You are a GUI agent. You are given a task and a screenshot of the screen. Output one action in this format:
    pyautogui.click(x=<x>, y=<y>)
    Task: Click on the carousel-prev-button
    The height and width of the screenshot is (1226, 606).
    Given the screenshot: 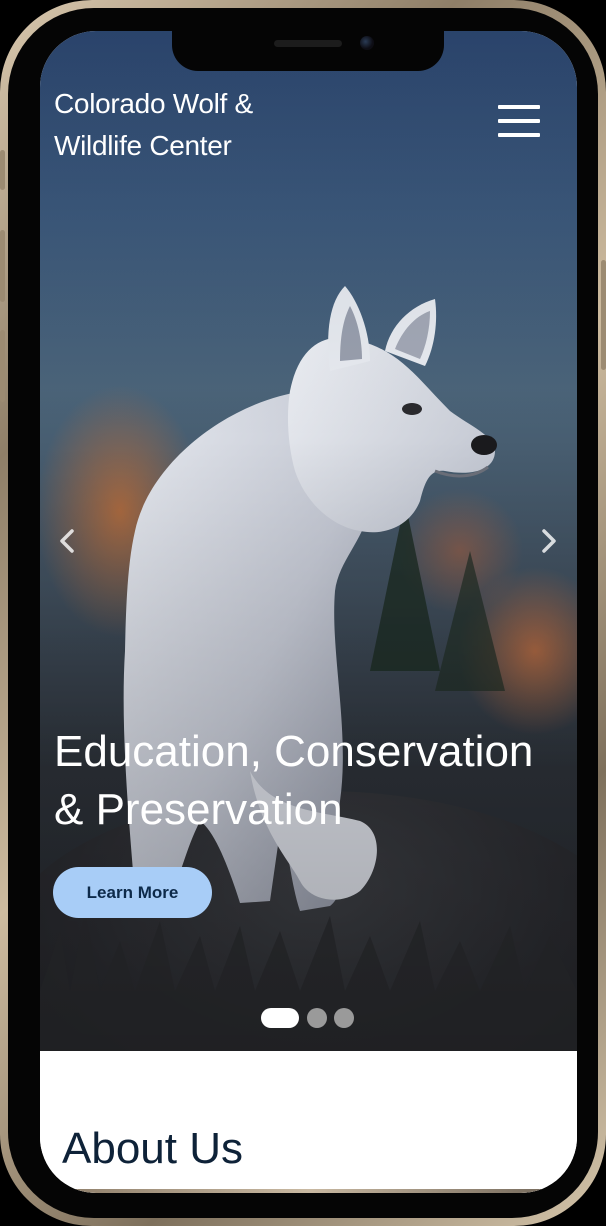 What is the action you would take?
    pyautogui.click(x=68, y=541)
    